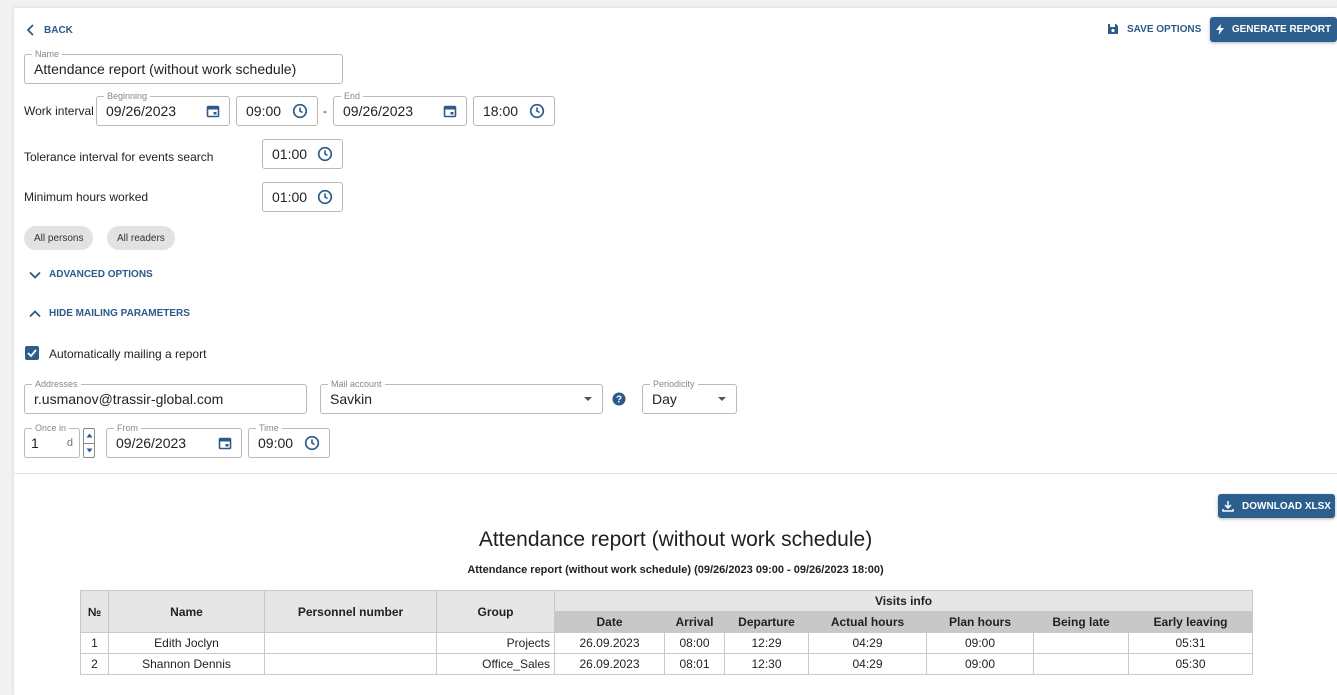  I want to click on cell-arrival: 08:00, so click(694, 643).